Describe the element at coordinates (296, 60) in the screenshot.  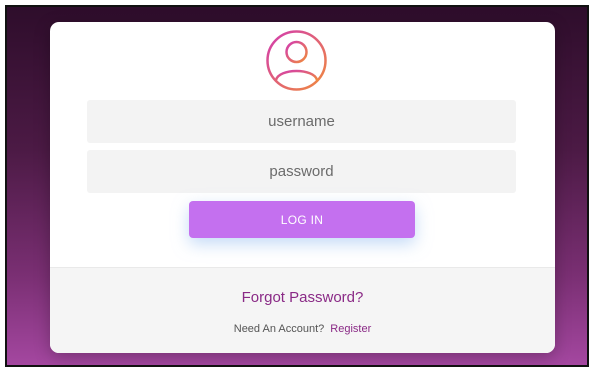
I see `user-icon` at that location.